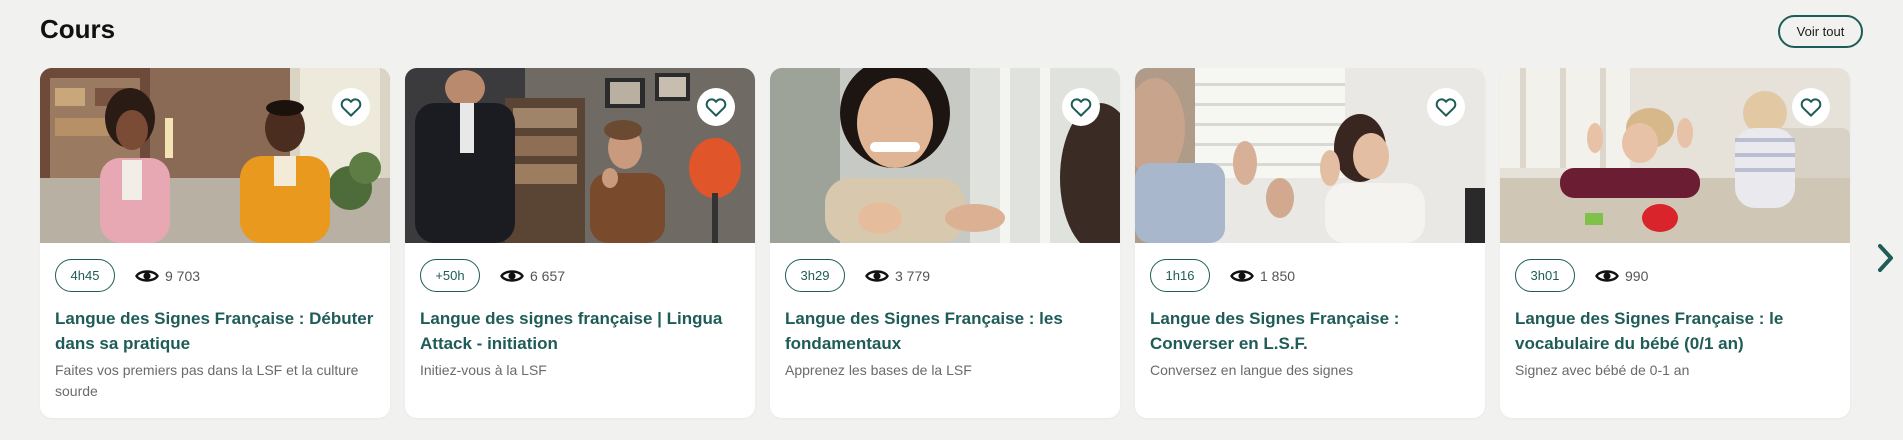 This screenshot has width=1903, height=440. I want to click on views-value: 1 850, so click(1278, 275).